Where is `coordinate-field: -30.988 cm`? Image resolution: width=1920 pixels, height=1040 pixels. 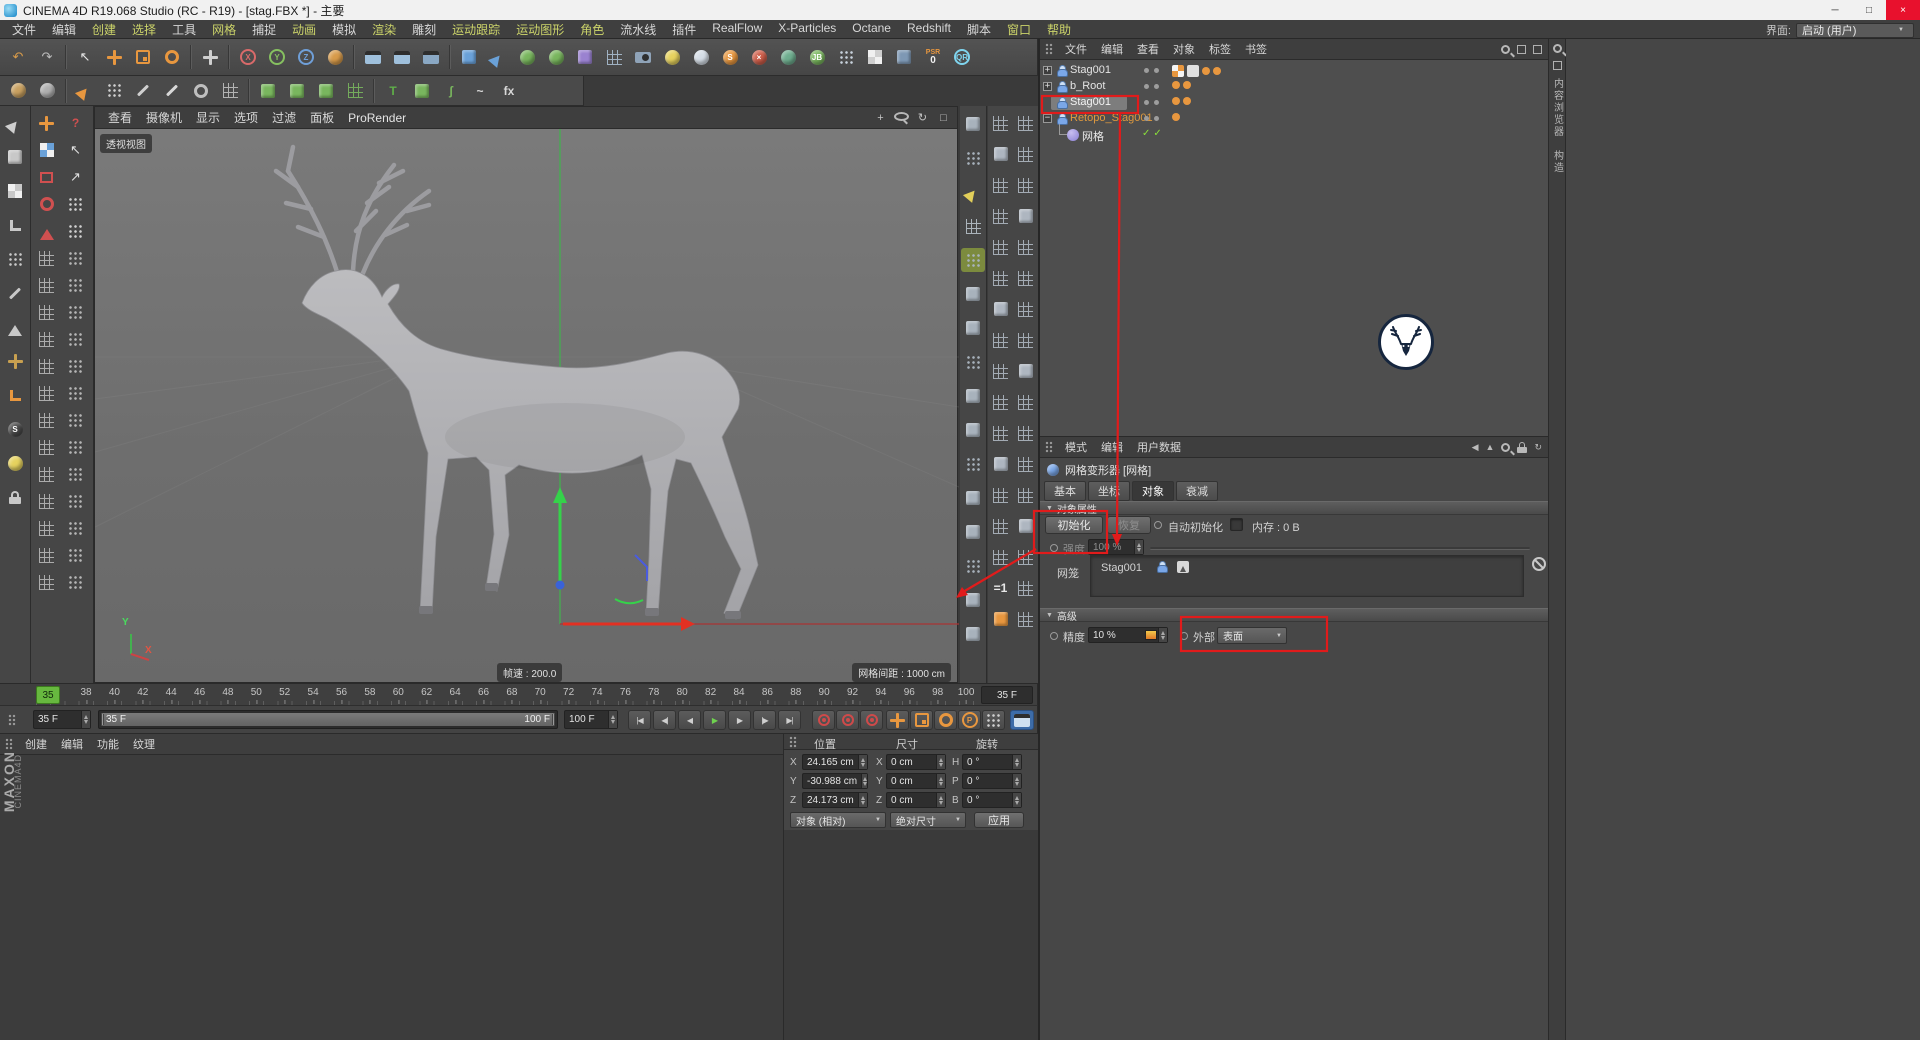
coordinate-field: -30.988 cm is located at coordinates (835, 781).